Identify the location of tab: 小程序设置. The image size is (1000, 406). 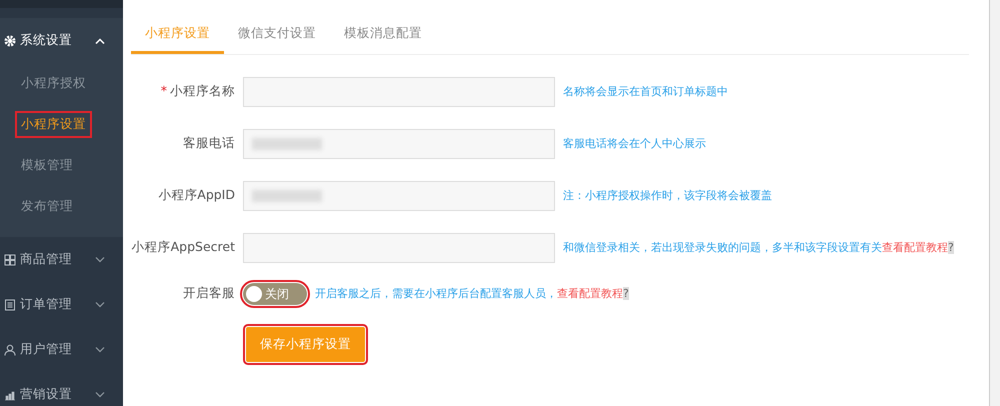
(177, 36).